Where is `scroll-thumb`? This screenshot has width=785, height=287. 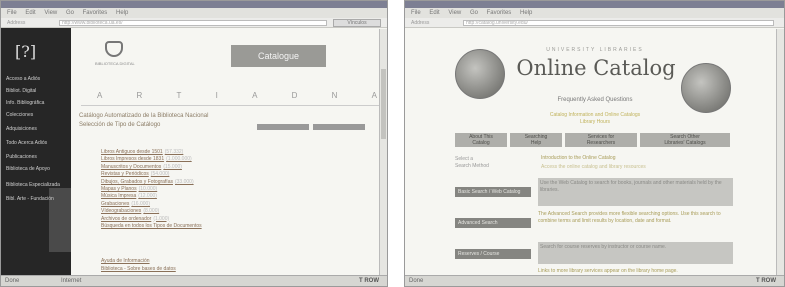
scroll-thumb is located at coordinates (383, 104).